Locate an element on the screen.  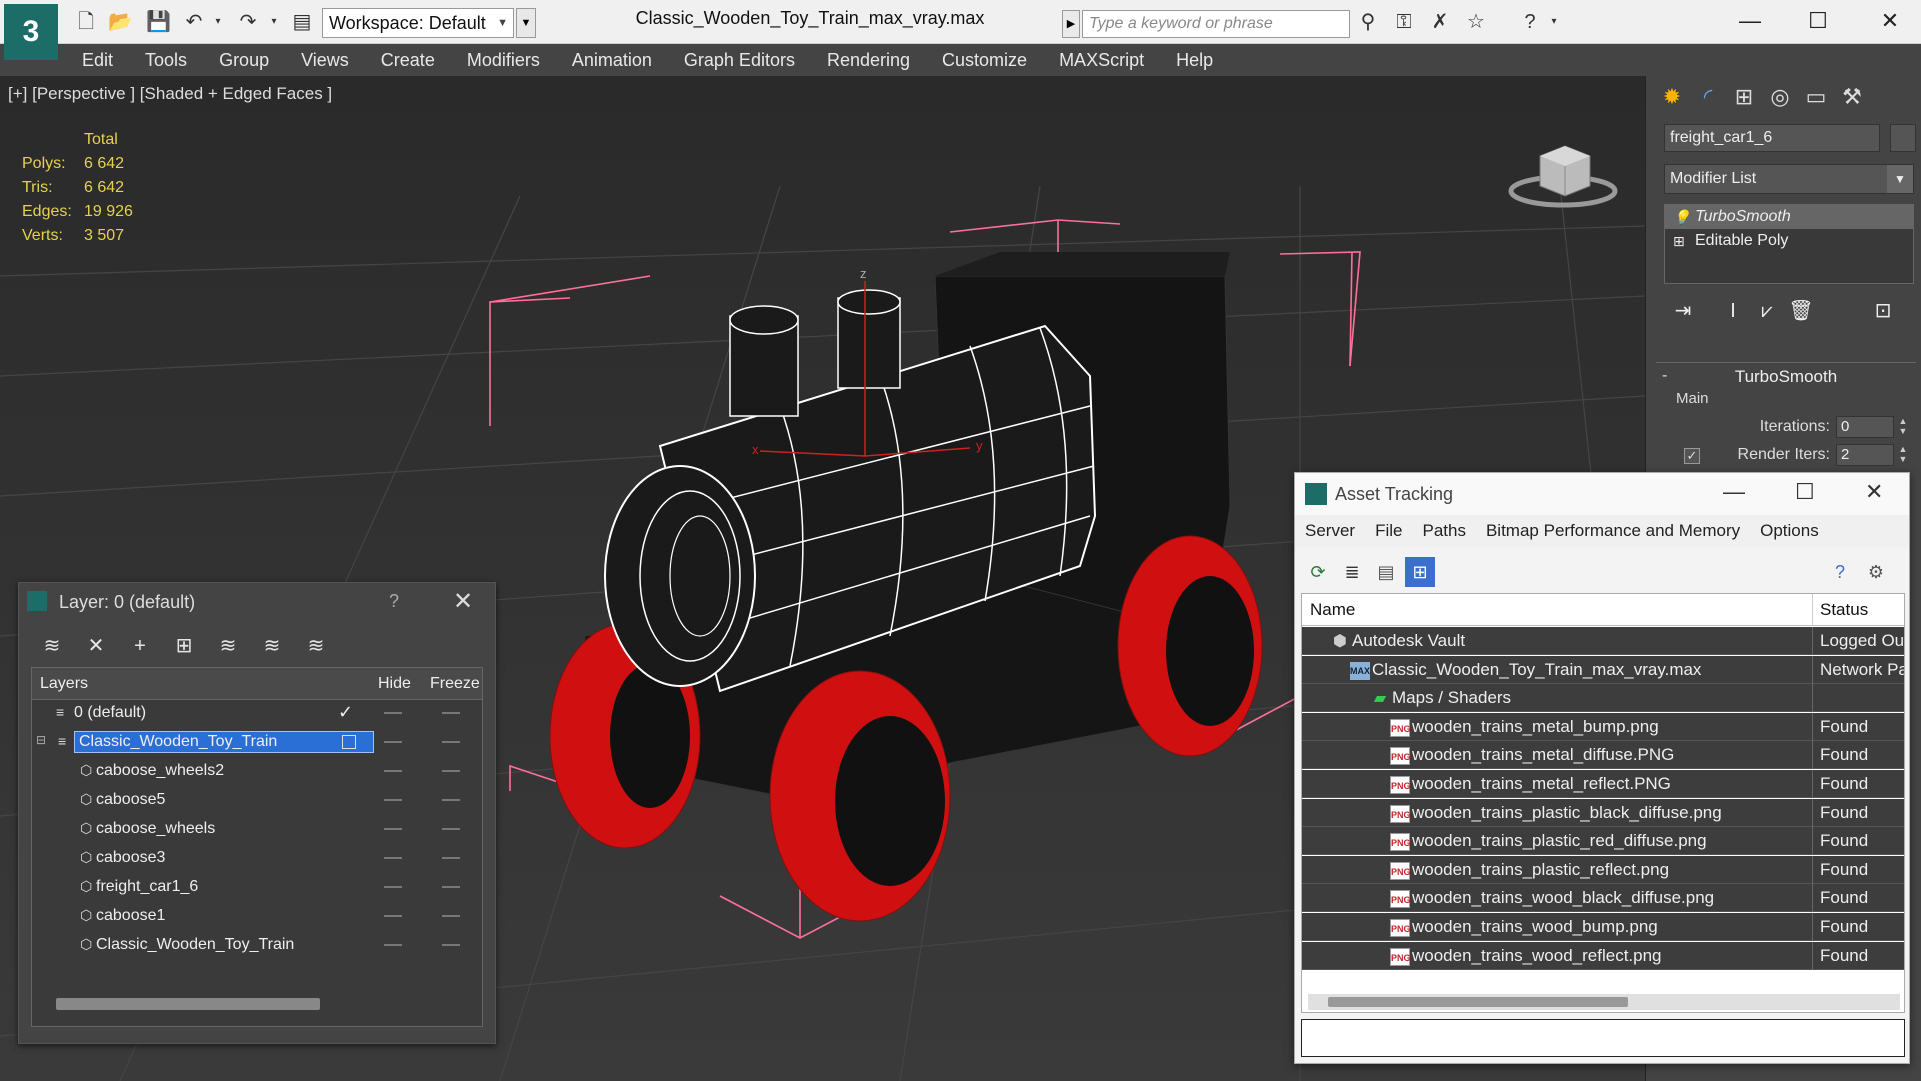
list-view-icon: ≣ is located at coordinates (1352, 572).